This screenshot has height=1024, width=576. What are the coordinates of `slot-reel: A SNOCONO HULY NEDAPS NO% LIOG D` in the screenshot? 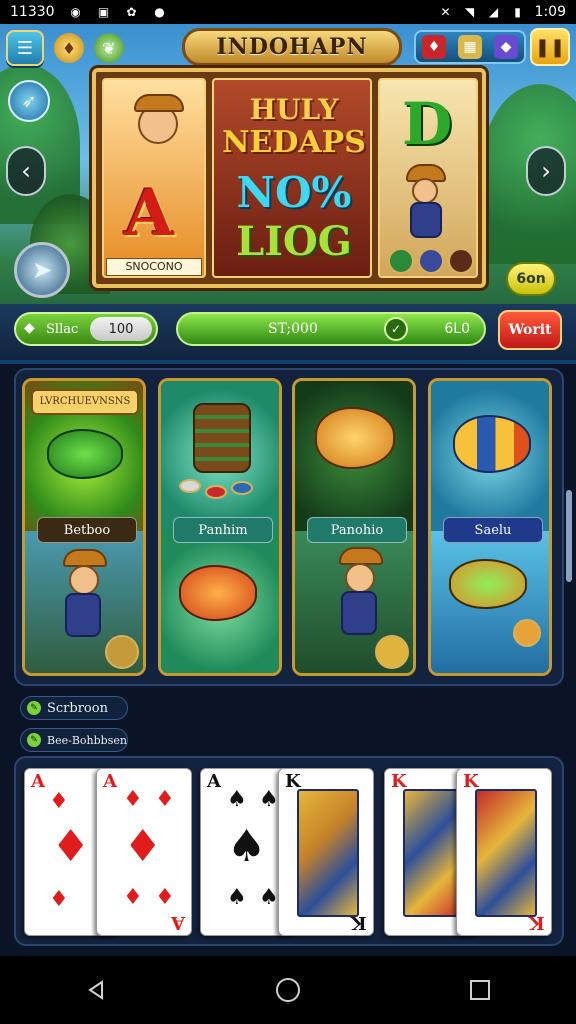 It's located at (289, 178).